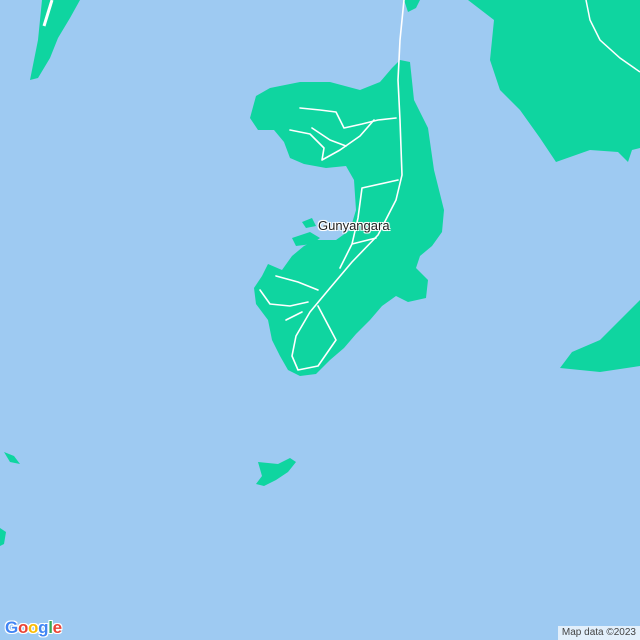 The width and height of the screenshot is (640, 640). What do you see at coordinates (43, 627) in the screenshot?
I see `google-logo-letter: g` at bounding box center [43, 627].